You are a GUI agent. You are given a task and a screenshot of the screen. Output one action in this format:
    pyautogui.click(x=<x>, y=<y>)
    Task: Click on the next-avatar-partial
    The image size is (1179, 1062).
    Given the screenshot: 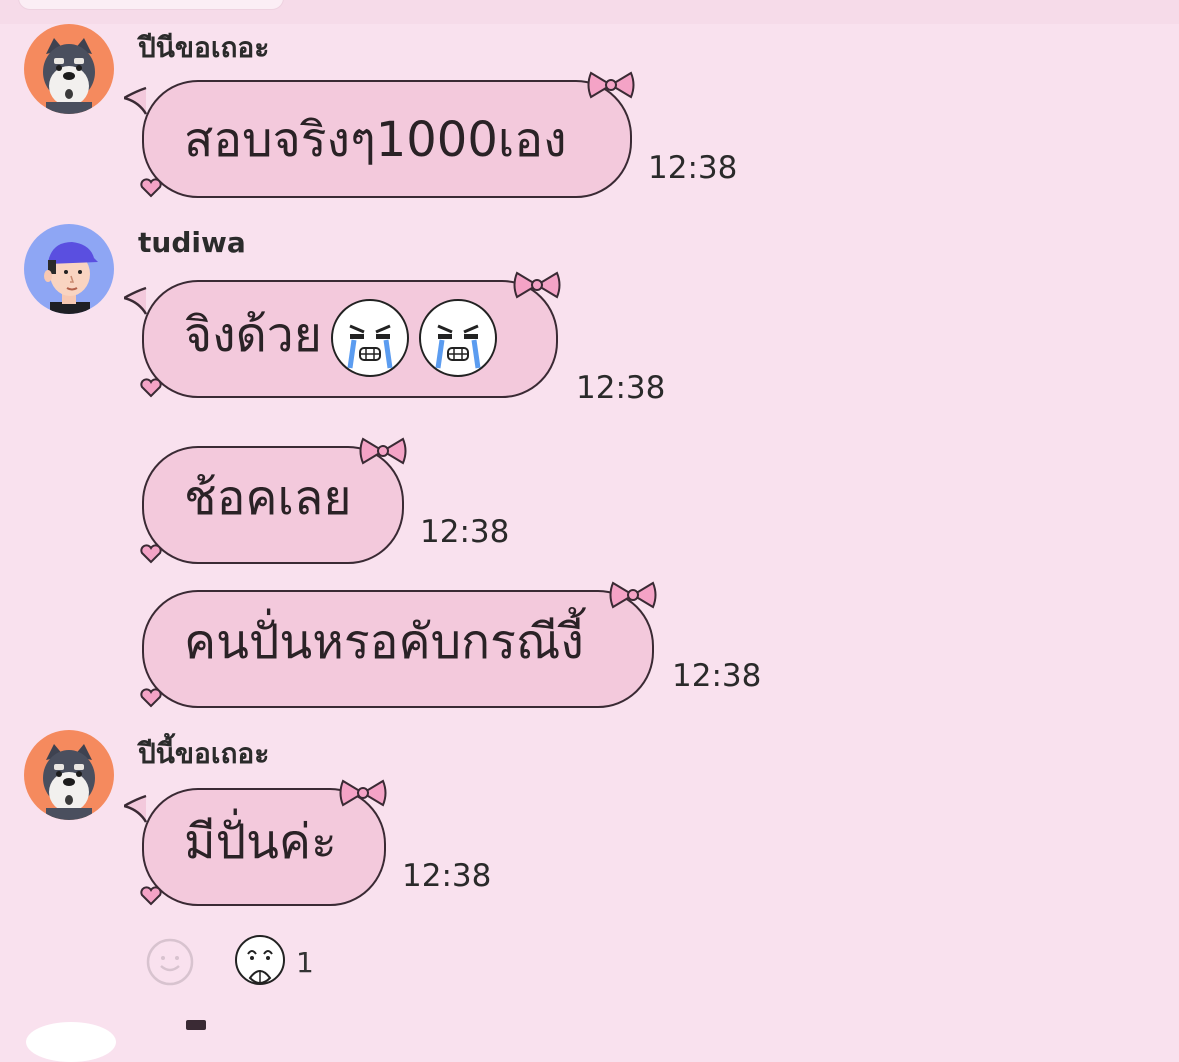 What is the action you would take?
    pyautogui.click(x=71, y=1042)
    